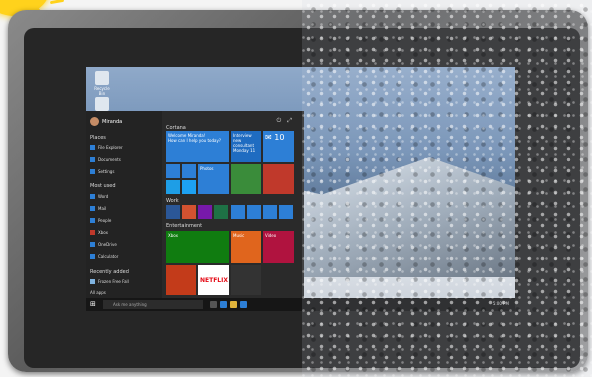 This screenshot has height=377, width=592. Describe the element at coordinates (500, 303) in the screenshot. I see `clock: 5:00 PM` at that location.